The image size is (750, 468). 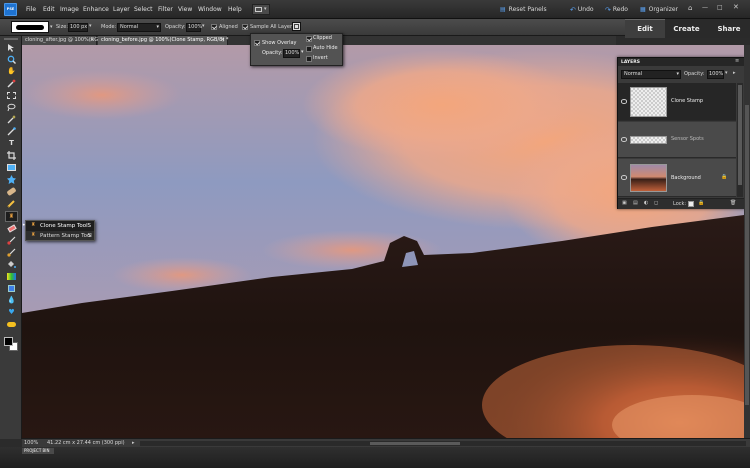 I want to click on arrange-documents-button: ▾, so click(x=261, y=9).